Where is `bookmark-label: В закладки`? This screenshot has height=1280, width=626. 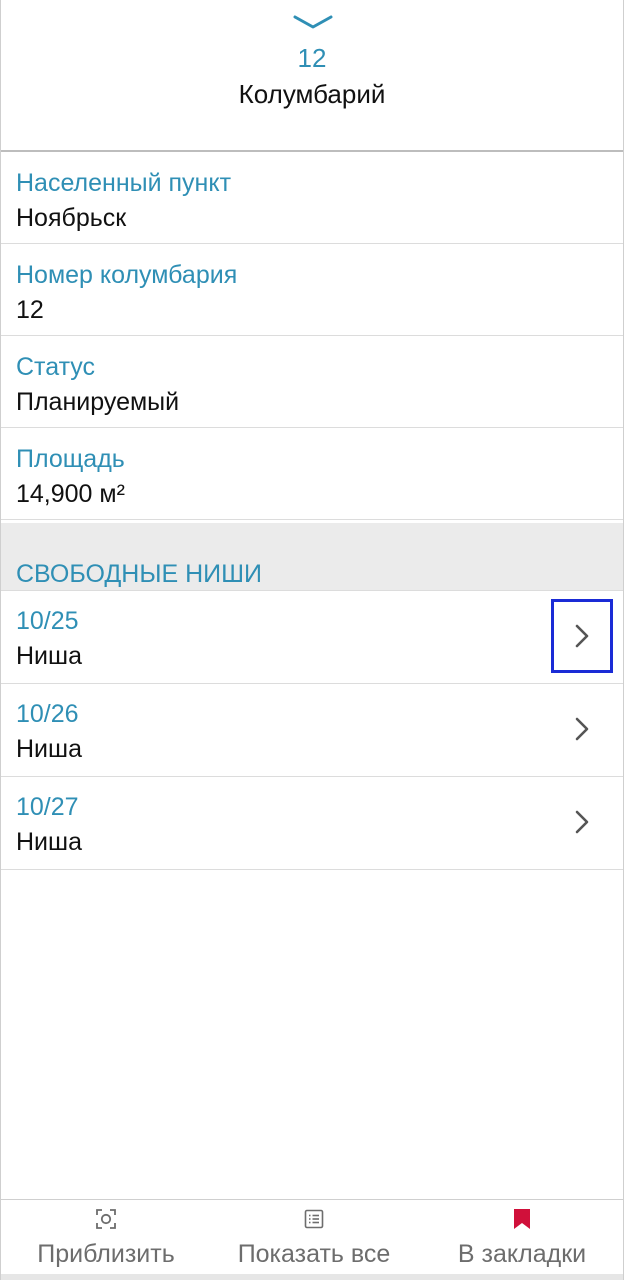
bookmark-label: В закладки is located at coordinates (522, 1254).